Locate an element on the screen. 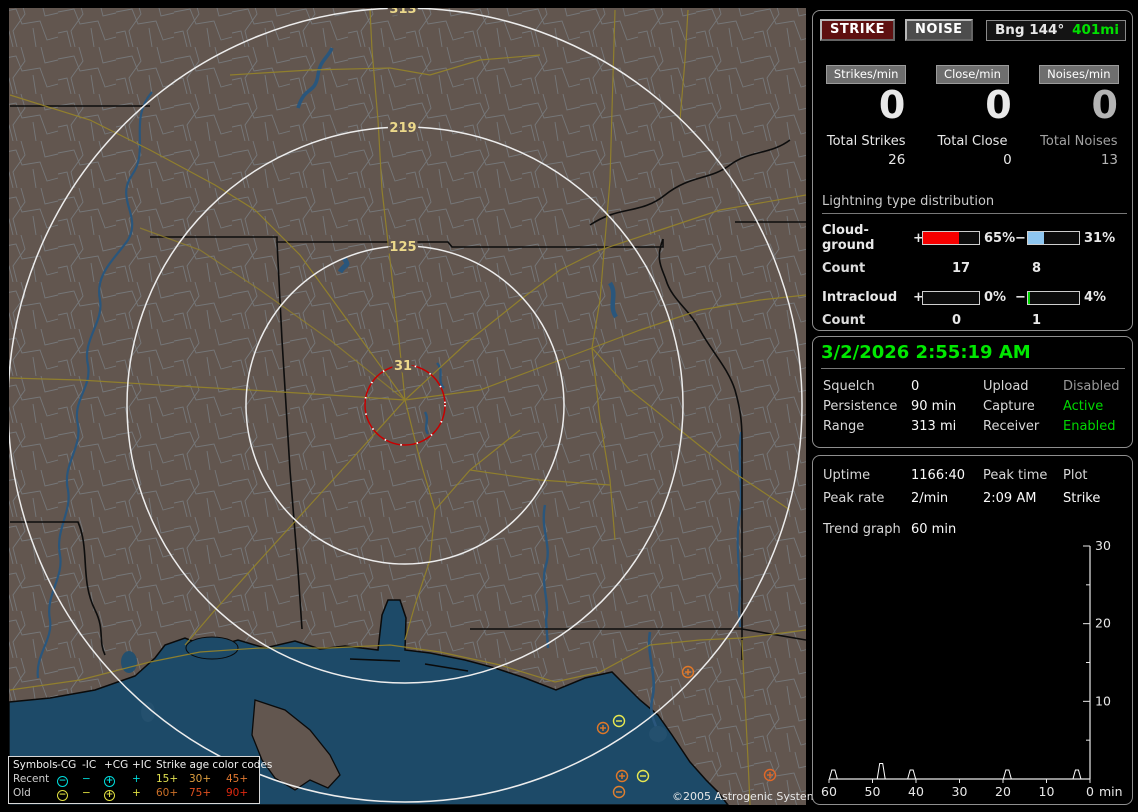 This screenshot has width=1138, height=812. cloud-ground-label: Cloud-ground is located at coordinates (848, 238).